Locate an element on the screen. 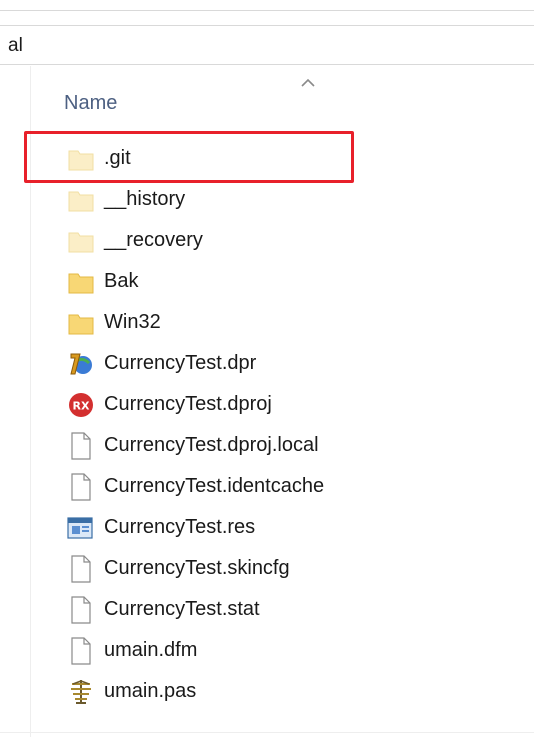 The width and height of the screenshot is (534, 737). highlight-annotation is located at coordinates (189, 157).